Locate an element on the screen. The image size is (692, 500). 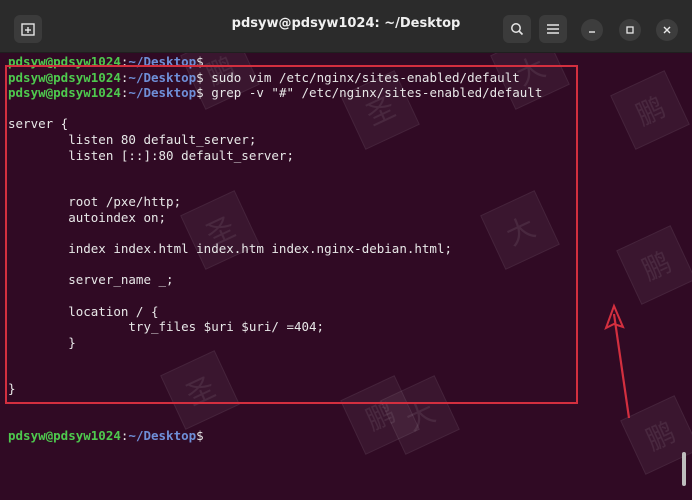
output-line: try_files $uri $uri/ =404; is located at coordinates (166, 327).